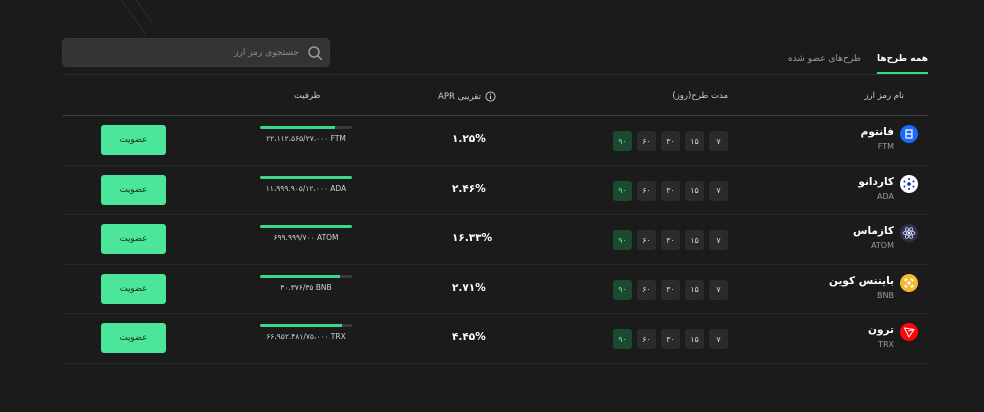 The height and width of the screenshot is (412, 984). I want to click on crypto-symbol: ATOM, so click(882, 245).